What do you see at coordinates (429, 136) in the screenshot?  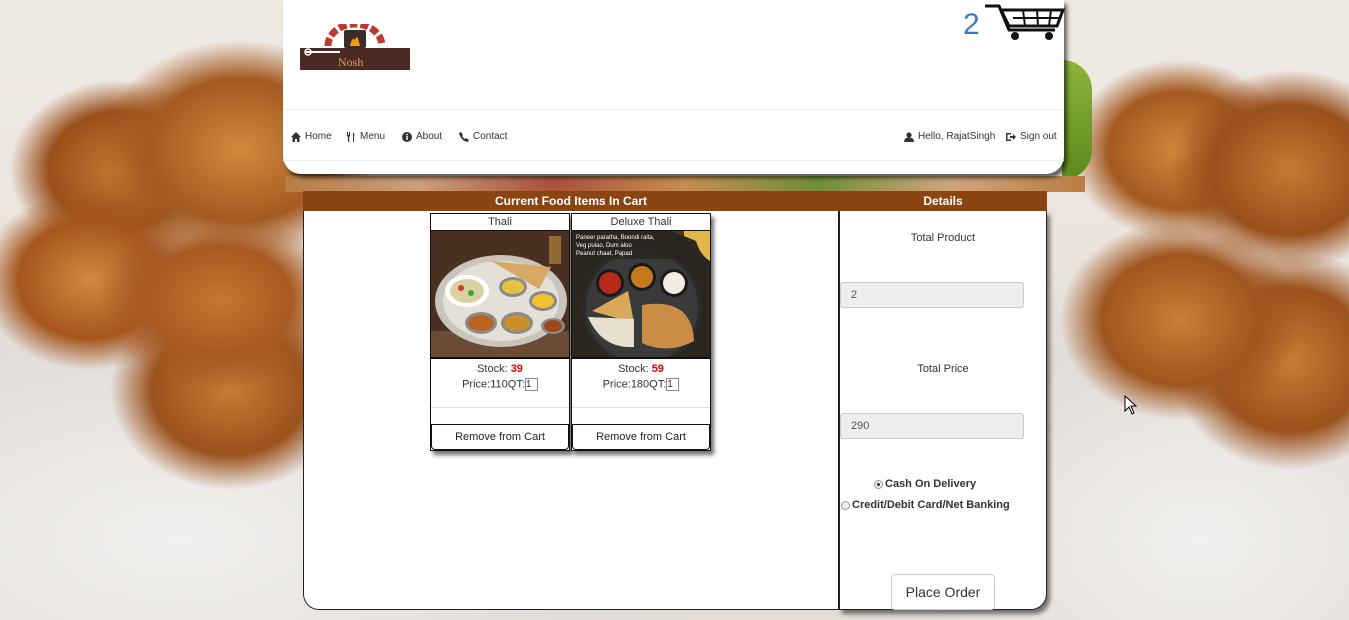 I see `nav-about-label: About` at bounding box center [429, 136].